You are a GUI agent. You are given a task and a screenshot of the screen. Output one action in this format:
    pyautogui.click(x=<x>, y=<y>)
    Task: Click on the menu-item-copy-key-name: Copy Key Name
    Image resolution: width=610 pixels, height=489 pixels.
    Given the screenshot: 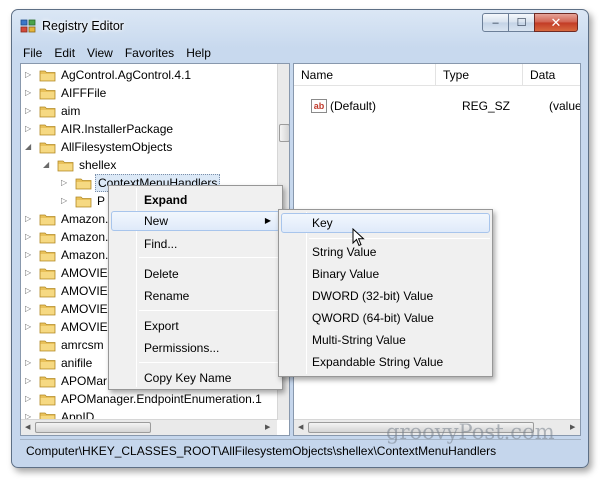 What is the action you would take?
    pyautogui.click(x=195, y=378)
    